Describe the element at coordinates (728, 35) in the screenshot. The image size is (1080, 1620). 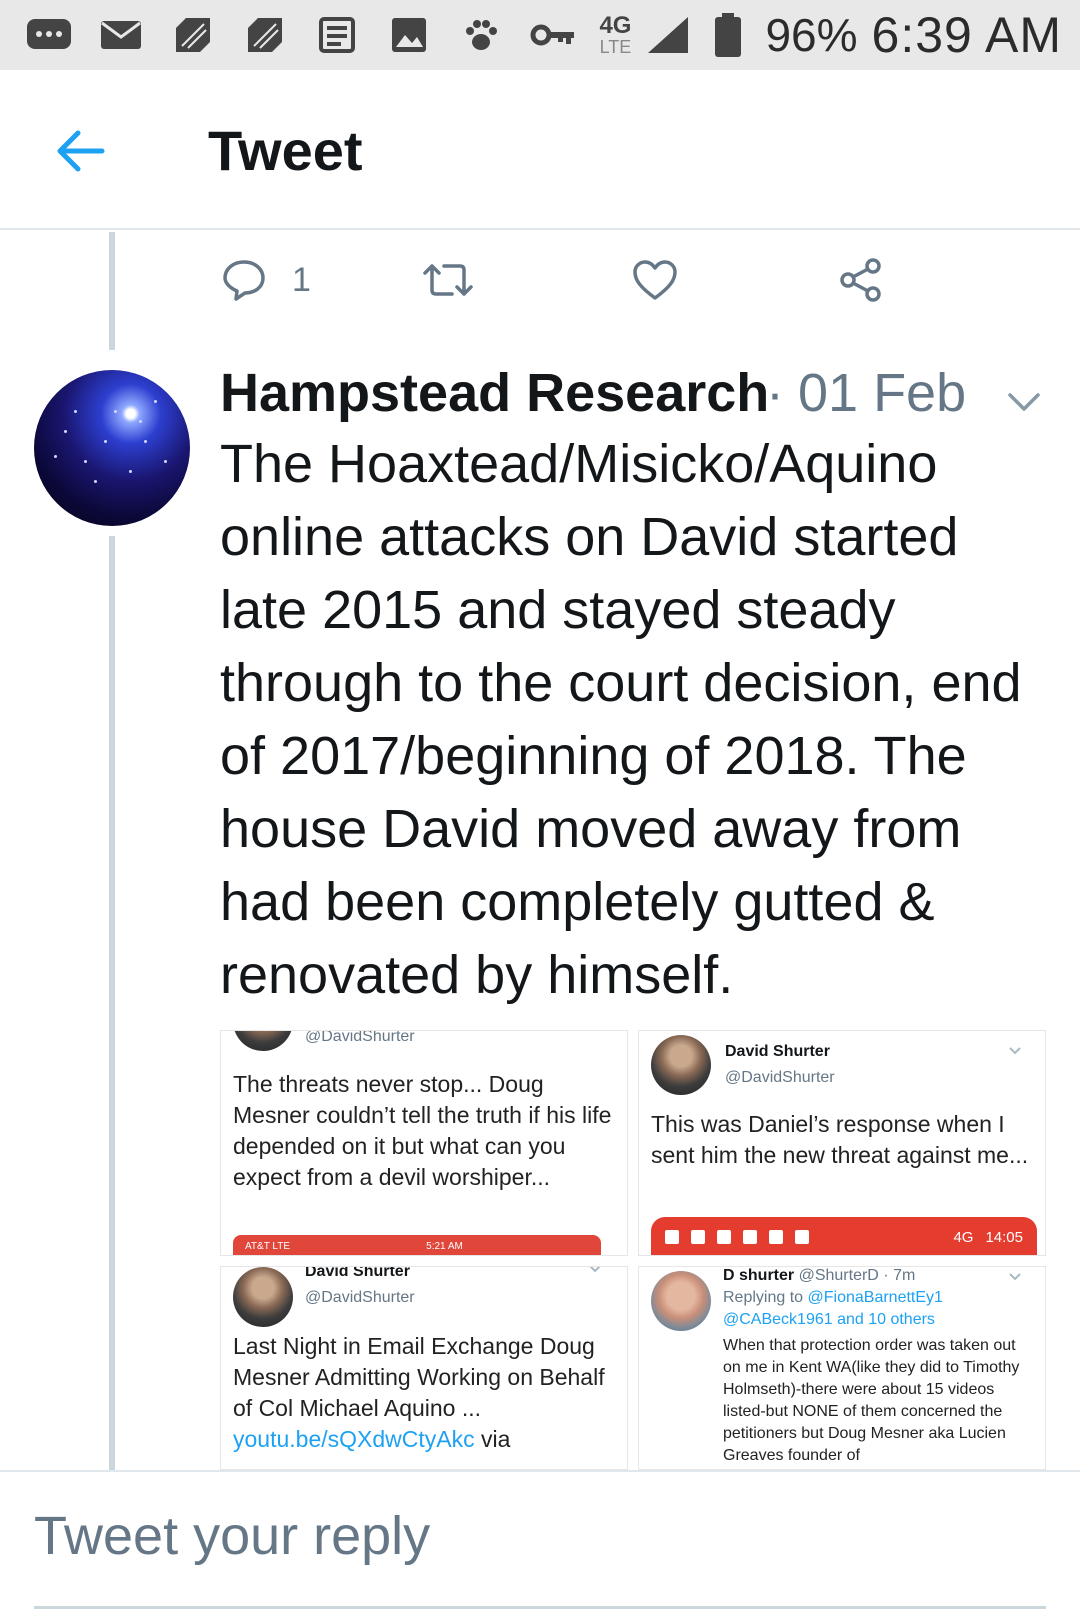
I see `battery-icon` at that location.